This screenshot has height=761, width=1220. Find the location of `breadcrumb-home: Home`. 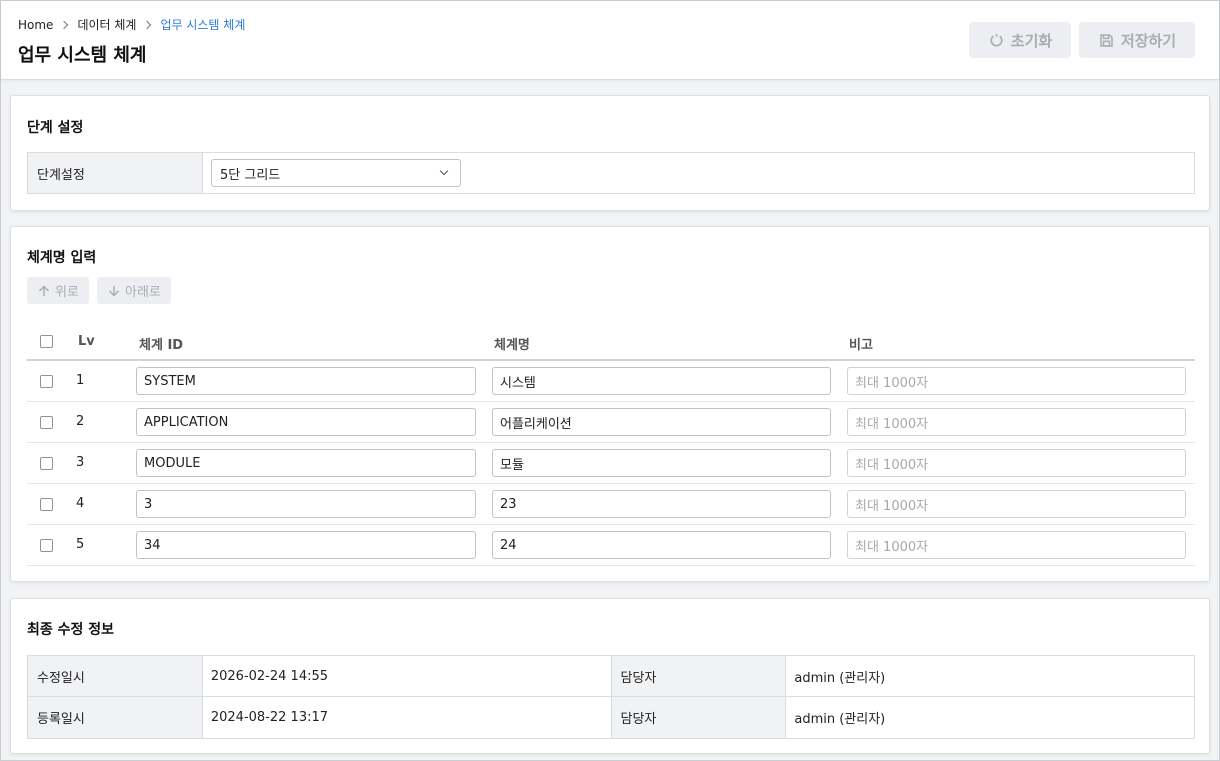

breadcrumb-home: Home is located at coordinates (35, 25).